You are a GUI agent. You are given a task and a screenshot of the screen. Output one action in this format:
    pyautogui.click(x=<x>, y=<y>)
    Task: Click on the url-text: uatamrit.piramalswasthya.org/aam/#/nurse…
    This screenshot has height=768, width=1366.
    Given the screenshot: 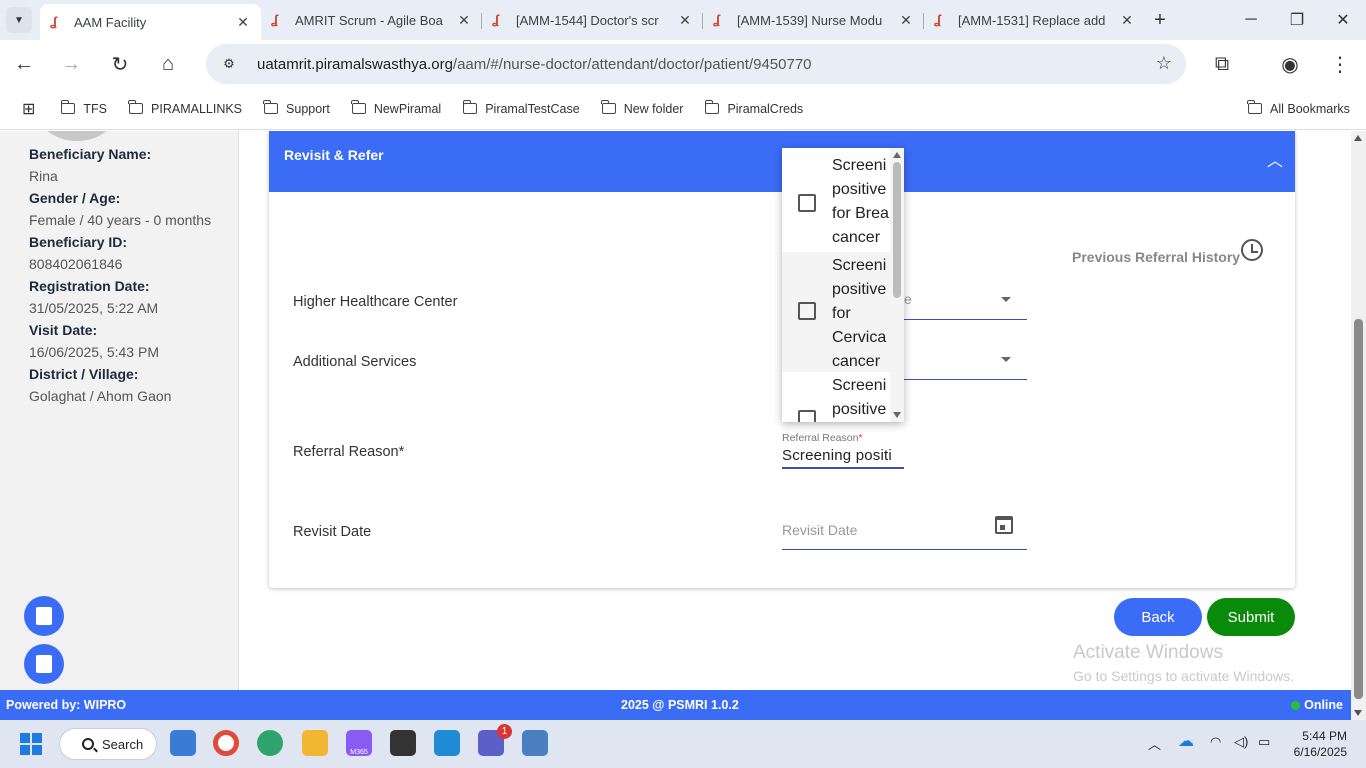 What is the action you would take?
    pyautogui.click(x=534, y=64)
    